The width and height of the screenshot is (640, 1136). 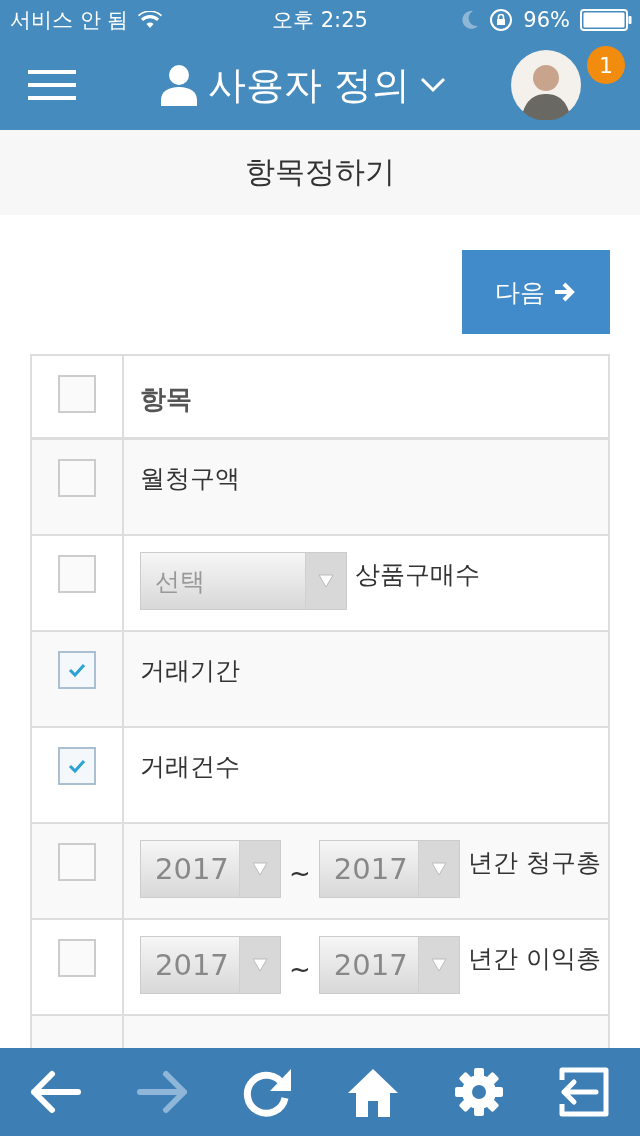 What do you see at coordinates (56, 1092) in the screenshot?
I see `back-arrow-icon` at bounding box center [56, 1092].